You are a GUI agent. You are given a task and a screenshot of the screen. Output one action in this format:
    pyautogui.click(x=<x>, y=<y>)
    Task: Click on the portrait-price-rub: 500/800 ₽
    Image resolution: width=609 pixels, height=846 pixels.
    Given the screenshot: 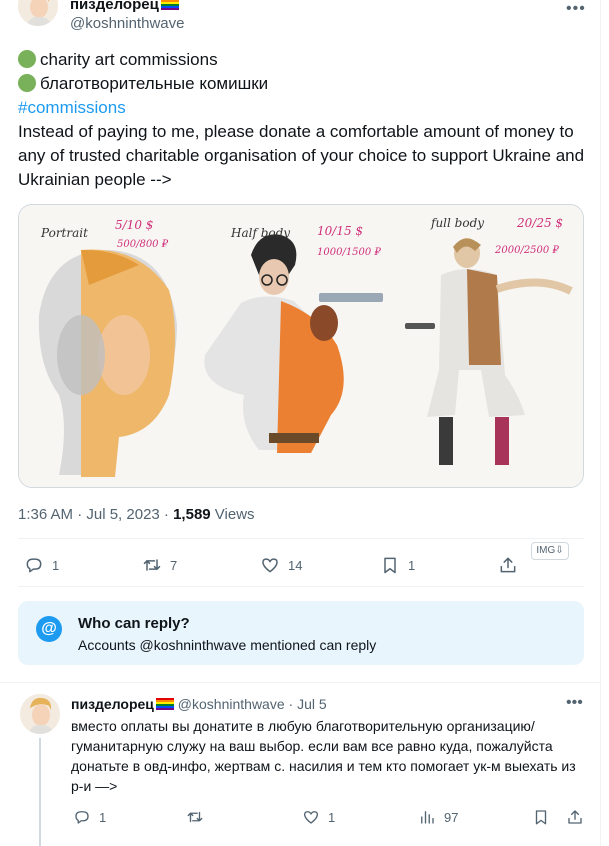 What is the action you would take?
    pyautogui.click(x=143, y=244)
    